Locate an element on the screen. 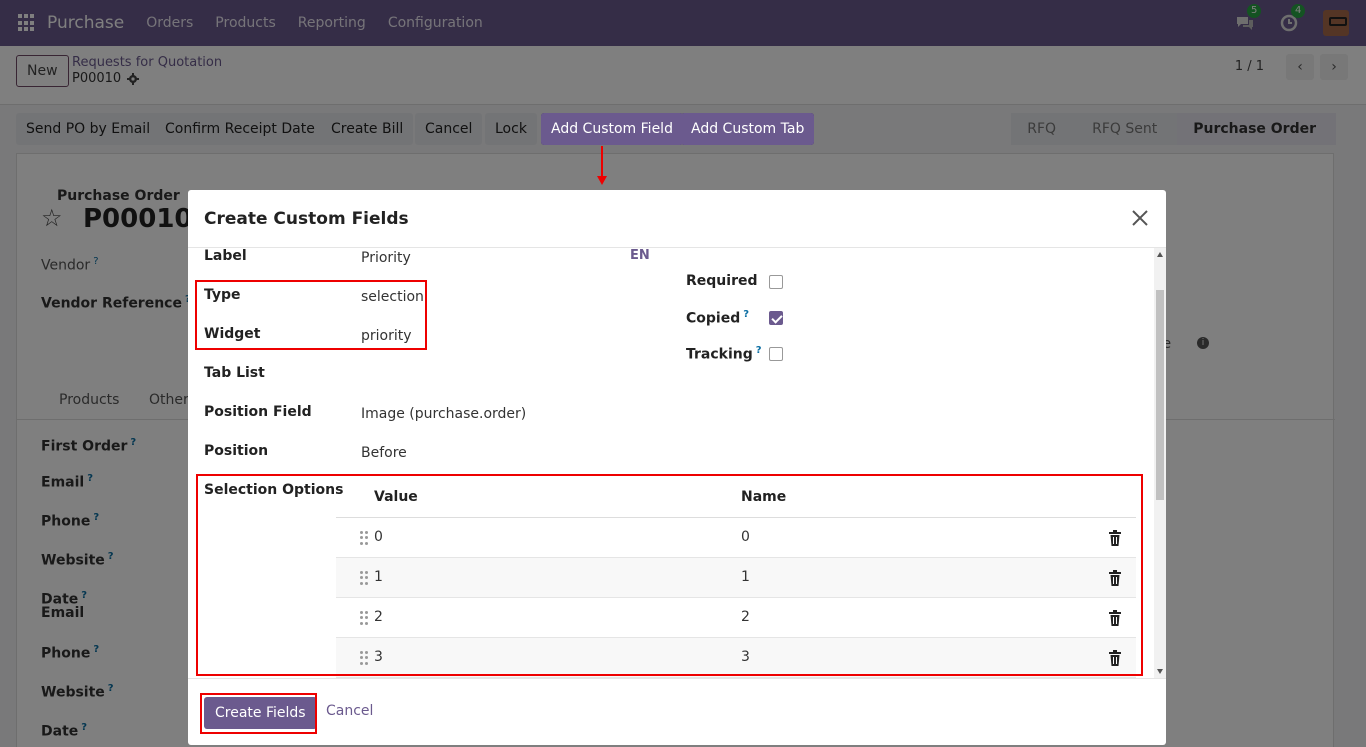 The width and height of the screenshot is (1366, 747). label-field-value: Priority is located at coordinates (386, 258).